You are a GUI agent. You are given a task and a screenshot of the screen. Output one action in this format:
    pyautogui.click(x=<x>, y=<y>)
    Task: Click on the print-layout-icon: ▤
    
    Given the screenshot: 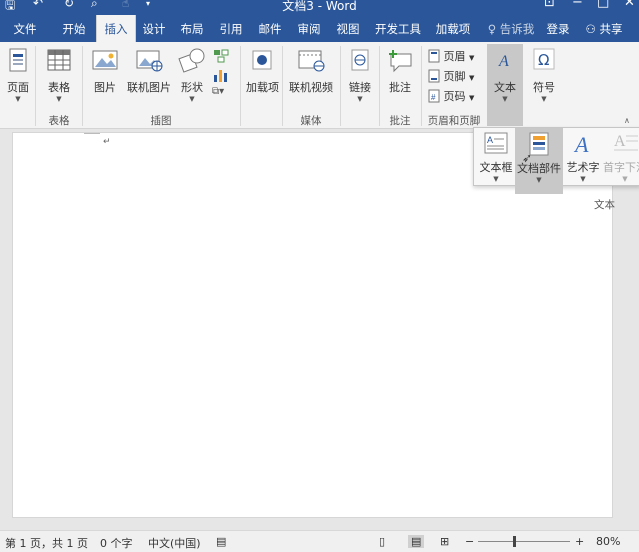 What is the action you would take?
    pyautogui.click(x=416, y=541)
    